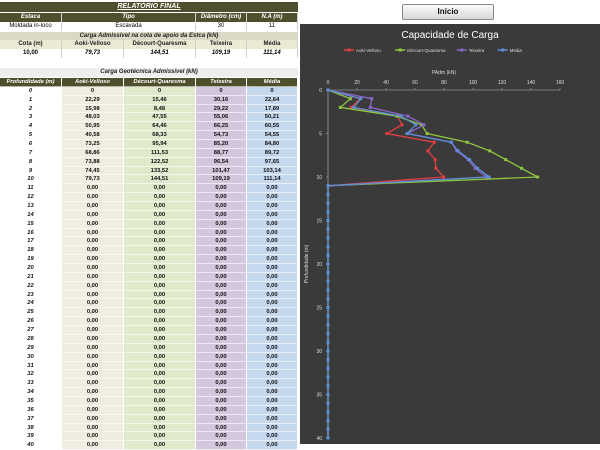 Image resolution: width=600 pixels, height=450 pixels. What do you see at coordinates (149, 419) in the screenshot?
I see `table-row: 37 0,00 0,00 0,00 0,00` at bounding box center [149, 419].